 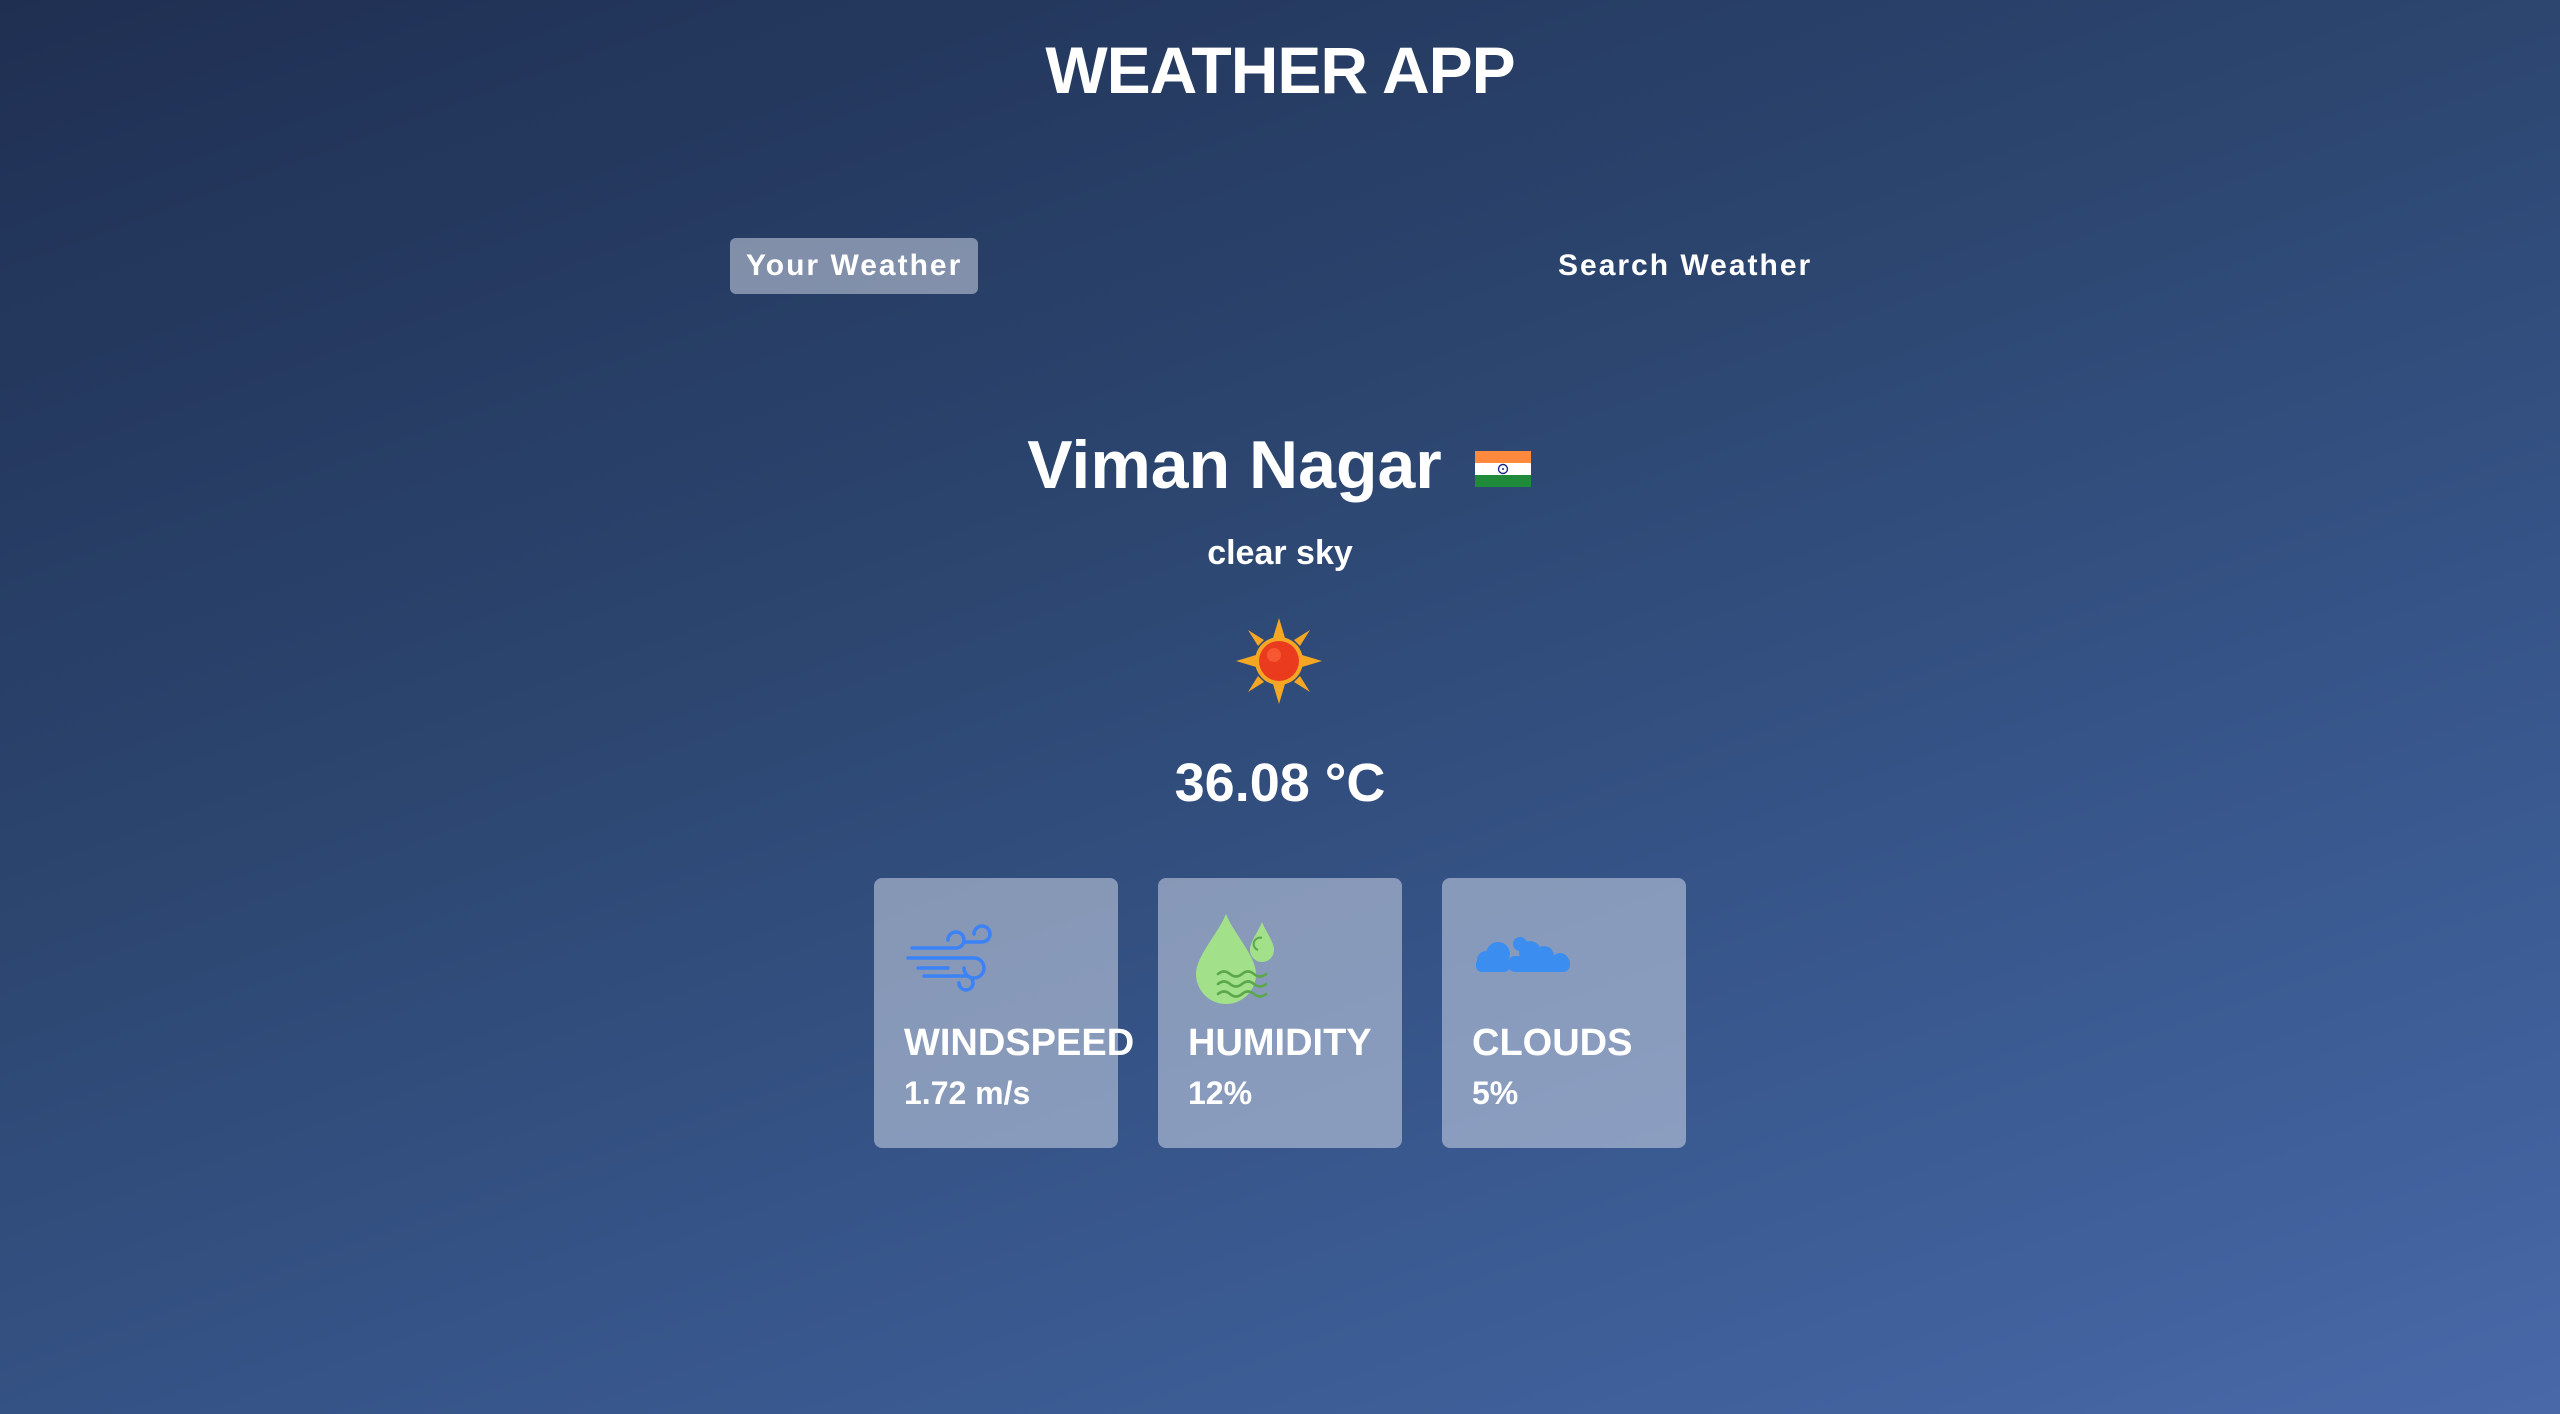 What do you see at coordinates (1279, 661) in the screenshot?
I see `sun-icon` at bounding box center [1279, 661].